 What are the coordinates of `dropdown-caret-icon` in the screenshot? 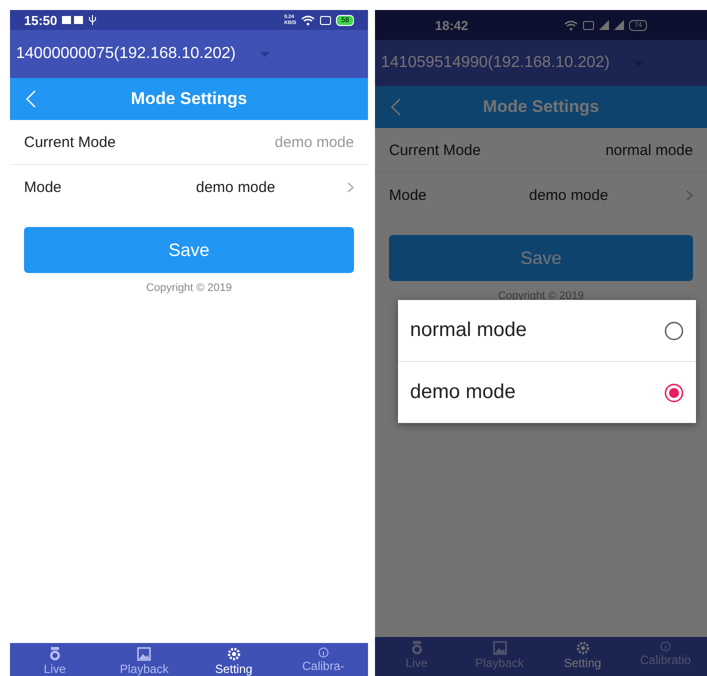 It's located at (265, 54).